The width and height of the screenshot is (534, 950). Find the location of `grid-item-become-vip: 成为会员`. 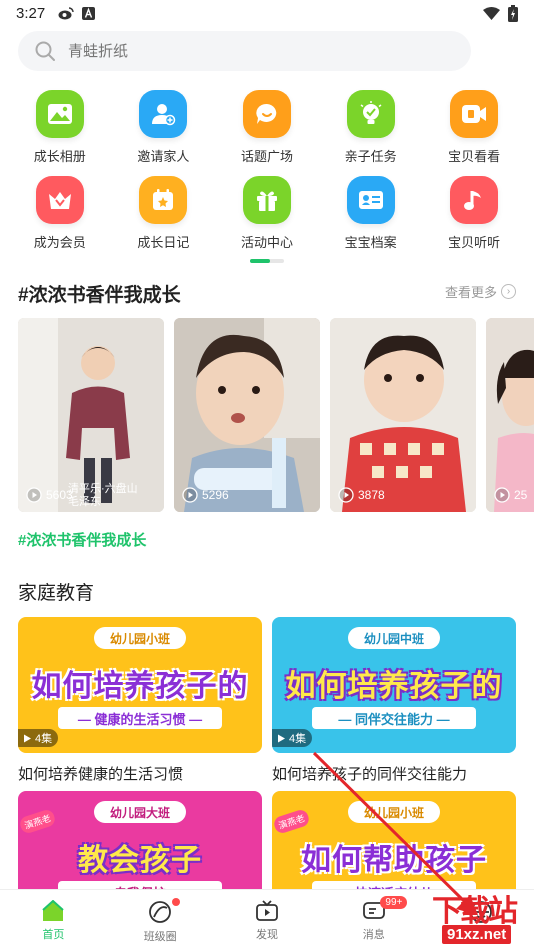

grid-item-become-vip: 成为会员 is located at coordinates (60, 219).